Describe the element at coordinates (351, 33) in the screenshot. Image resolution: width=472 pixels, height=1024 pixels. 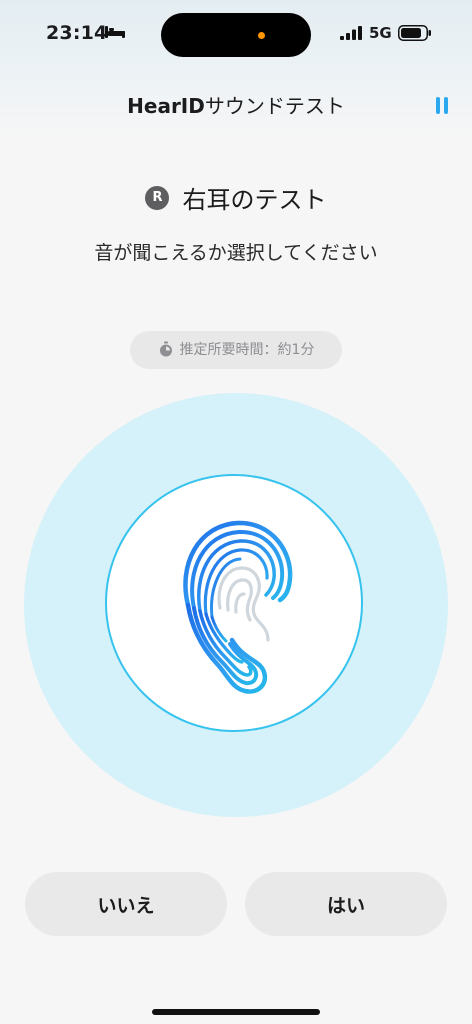
I see `signal-icon` at that location.